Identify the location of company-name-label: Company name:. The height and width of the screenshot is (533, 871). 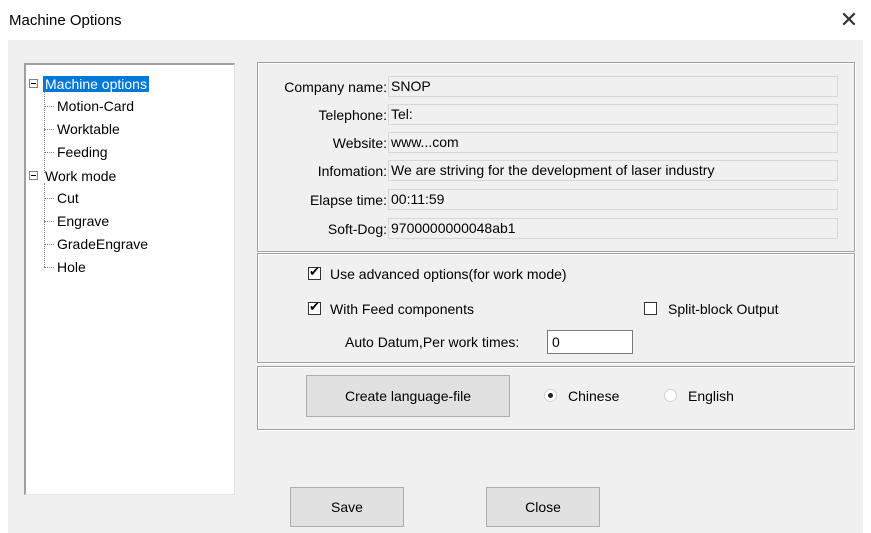
(335, 87).